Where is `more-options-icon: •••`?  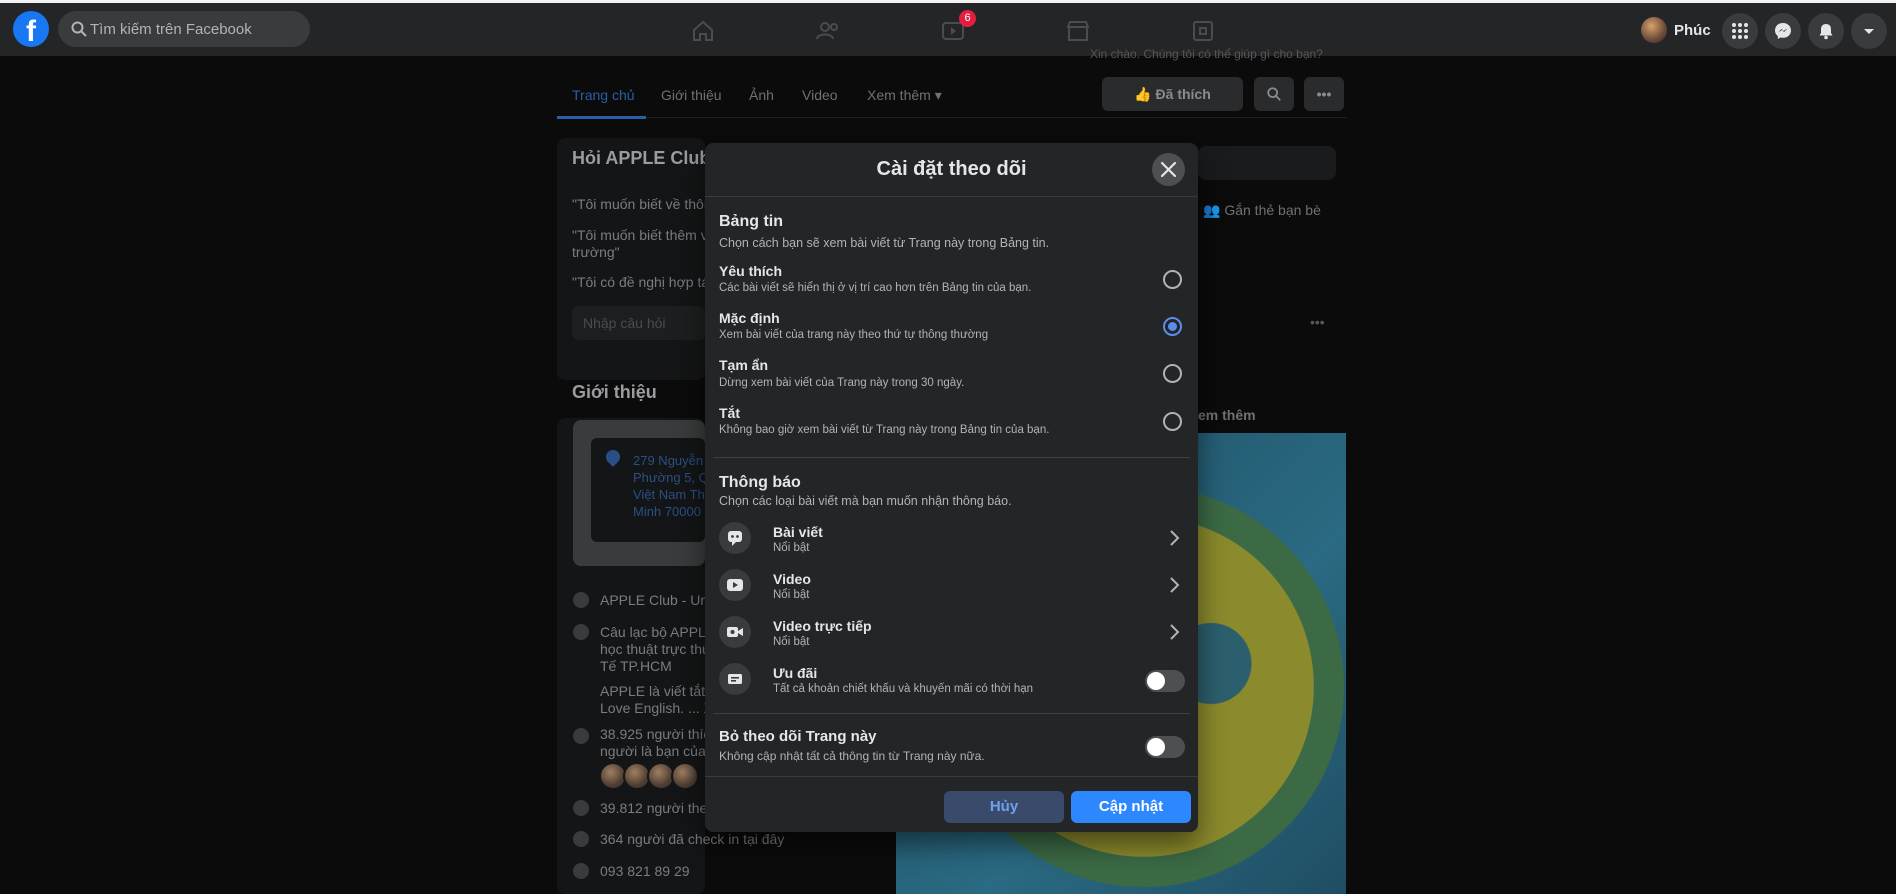 more-options-icon: ••• is located at coordinates (1317, 322).